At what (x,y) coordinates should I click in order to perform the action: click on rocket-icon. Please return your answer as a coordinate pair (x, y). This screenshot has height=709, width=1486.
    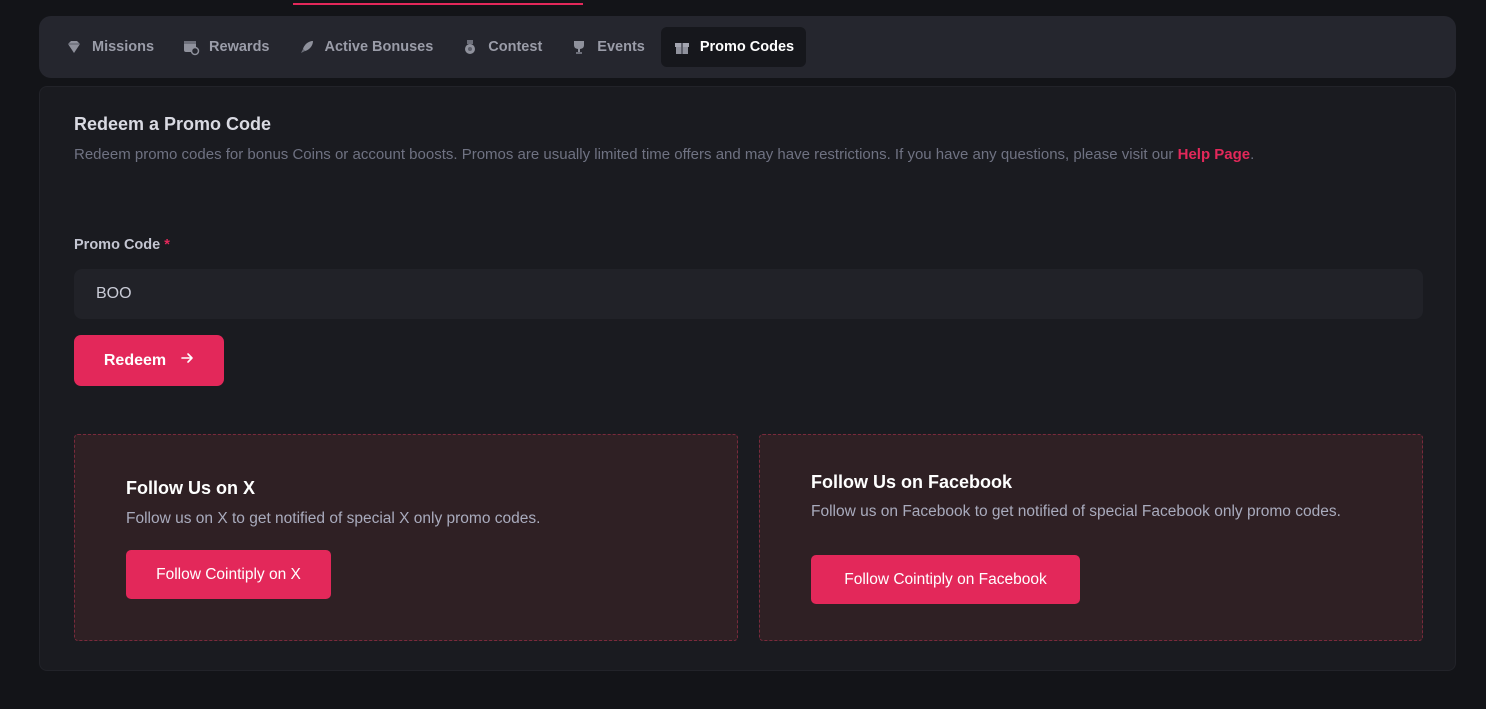
    Looking at the image, I should click on (307, 47).